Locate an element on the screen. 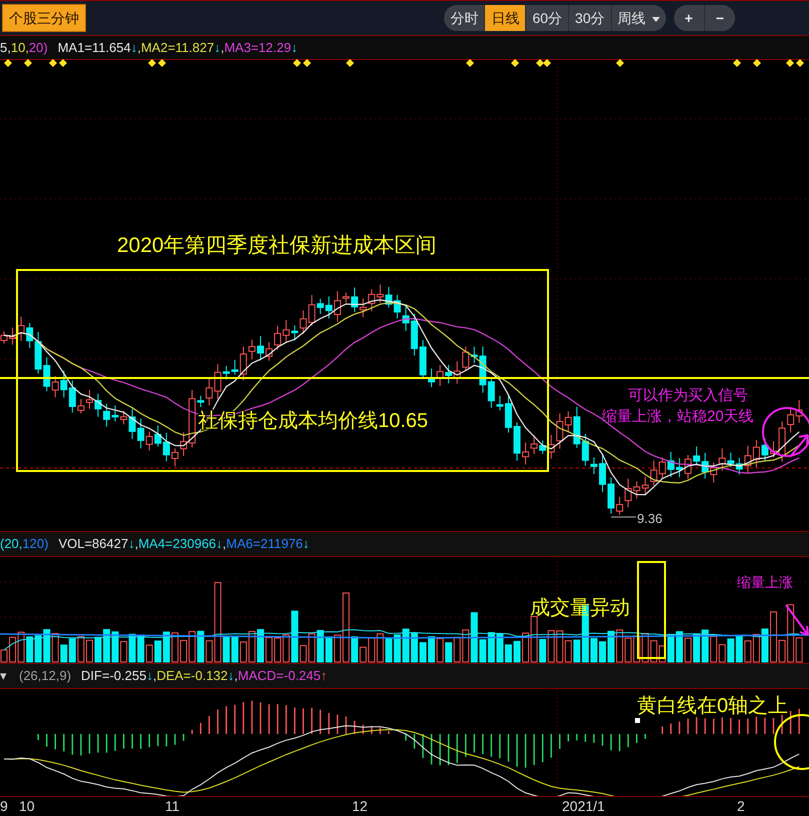 This screenshot has height=816, width=809. axis-label: 2021/1 is located at coordinates (583, 806).